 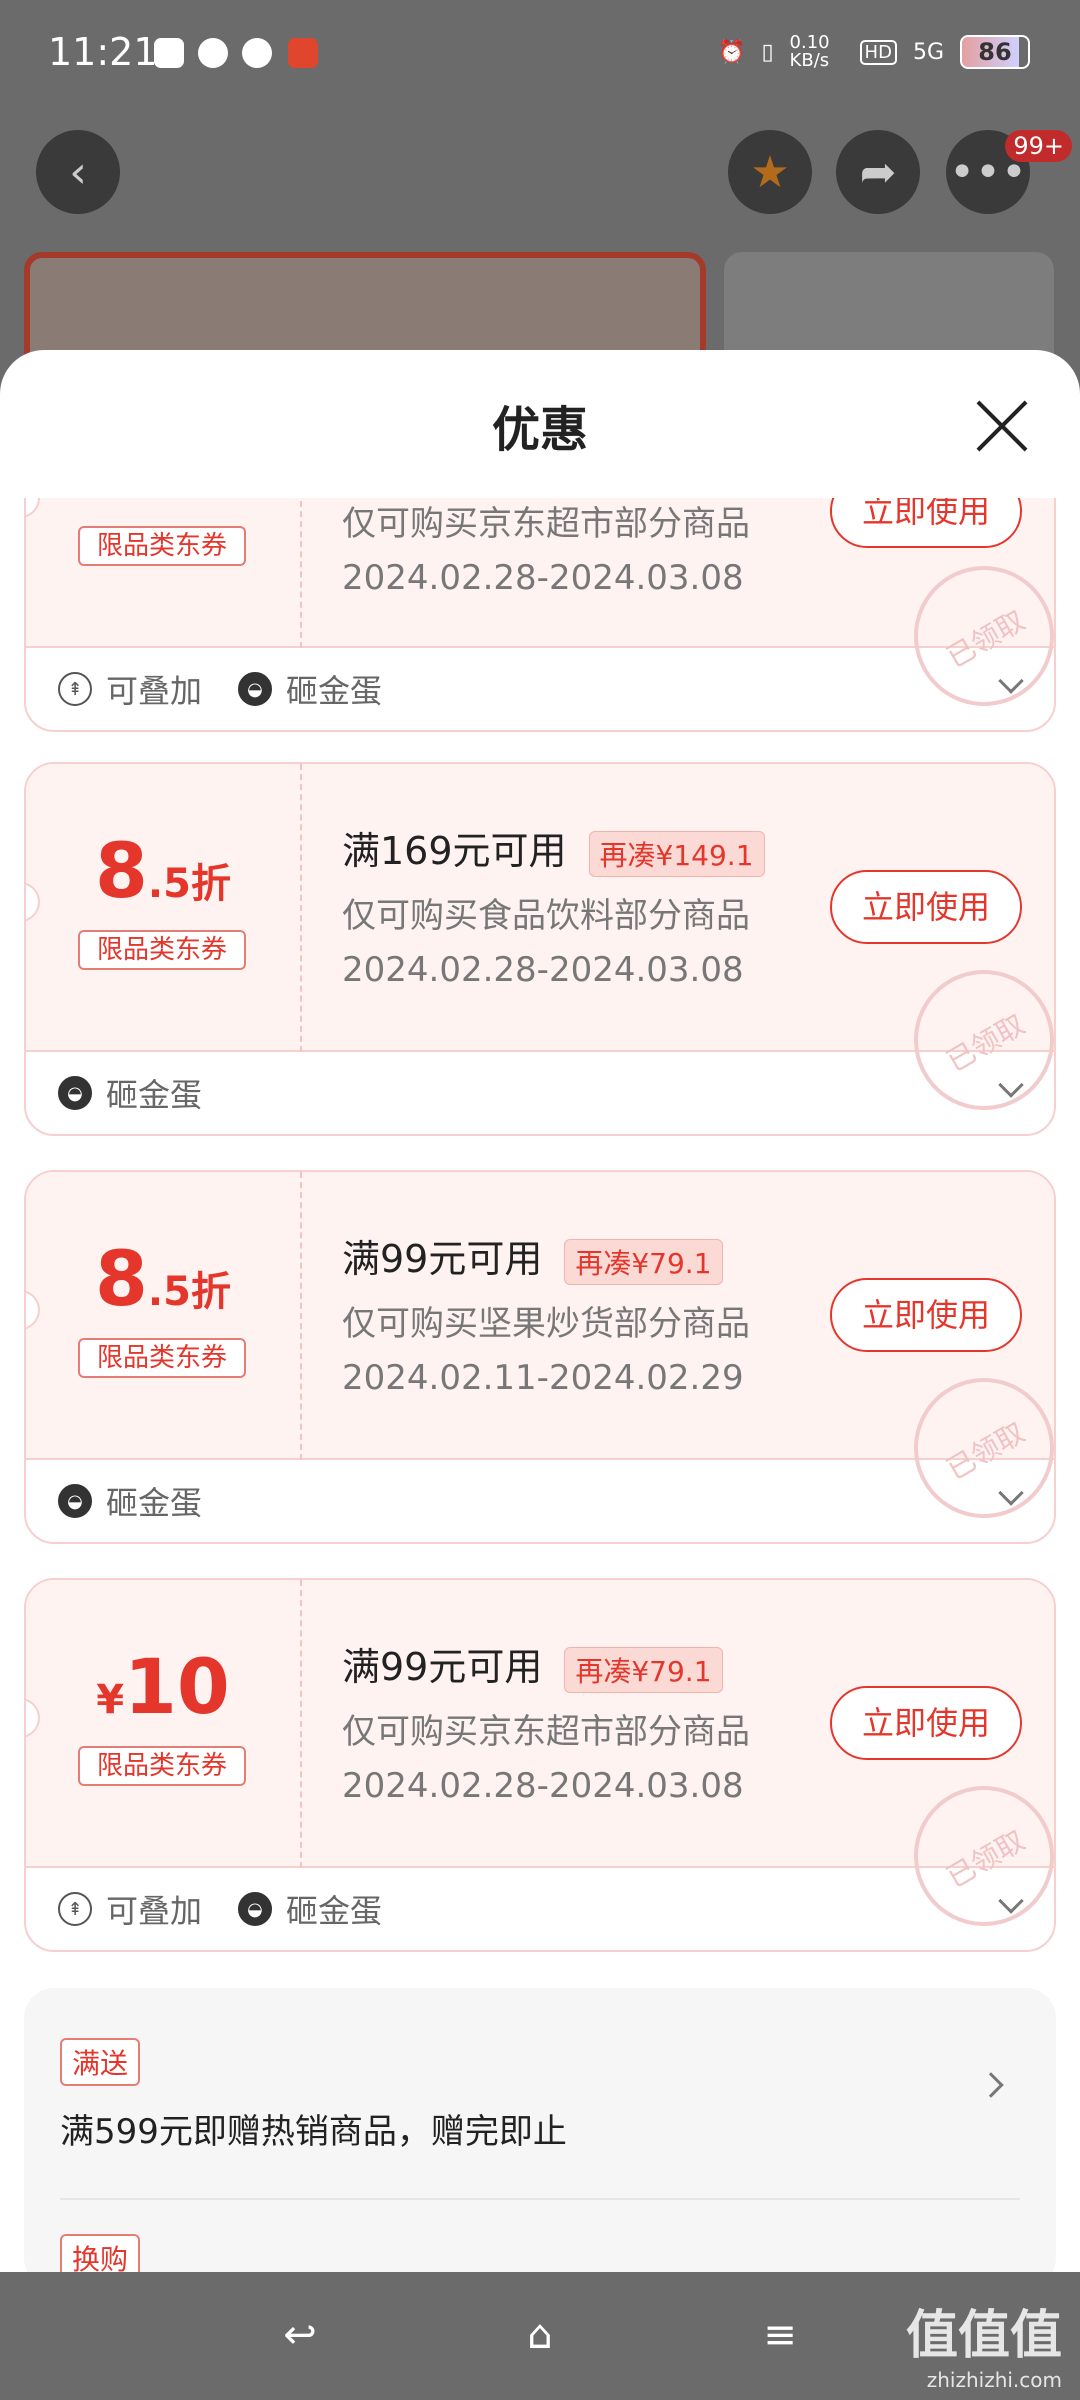 I want to click on alarm-icon: ⏰, so click(x=732, y=52).